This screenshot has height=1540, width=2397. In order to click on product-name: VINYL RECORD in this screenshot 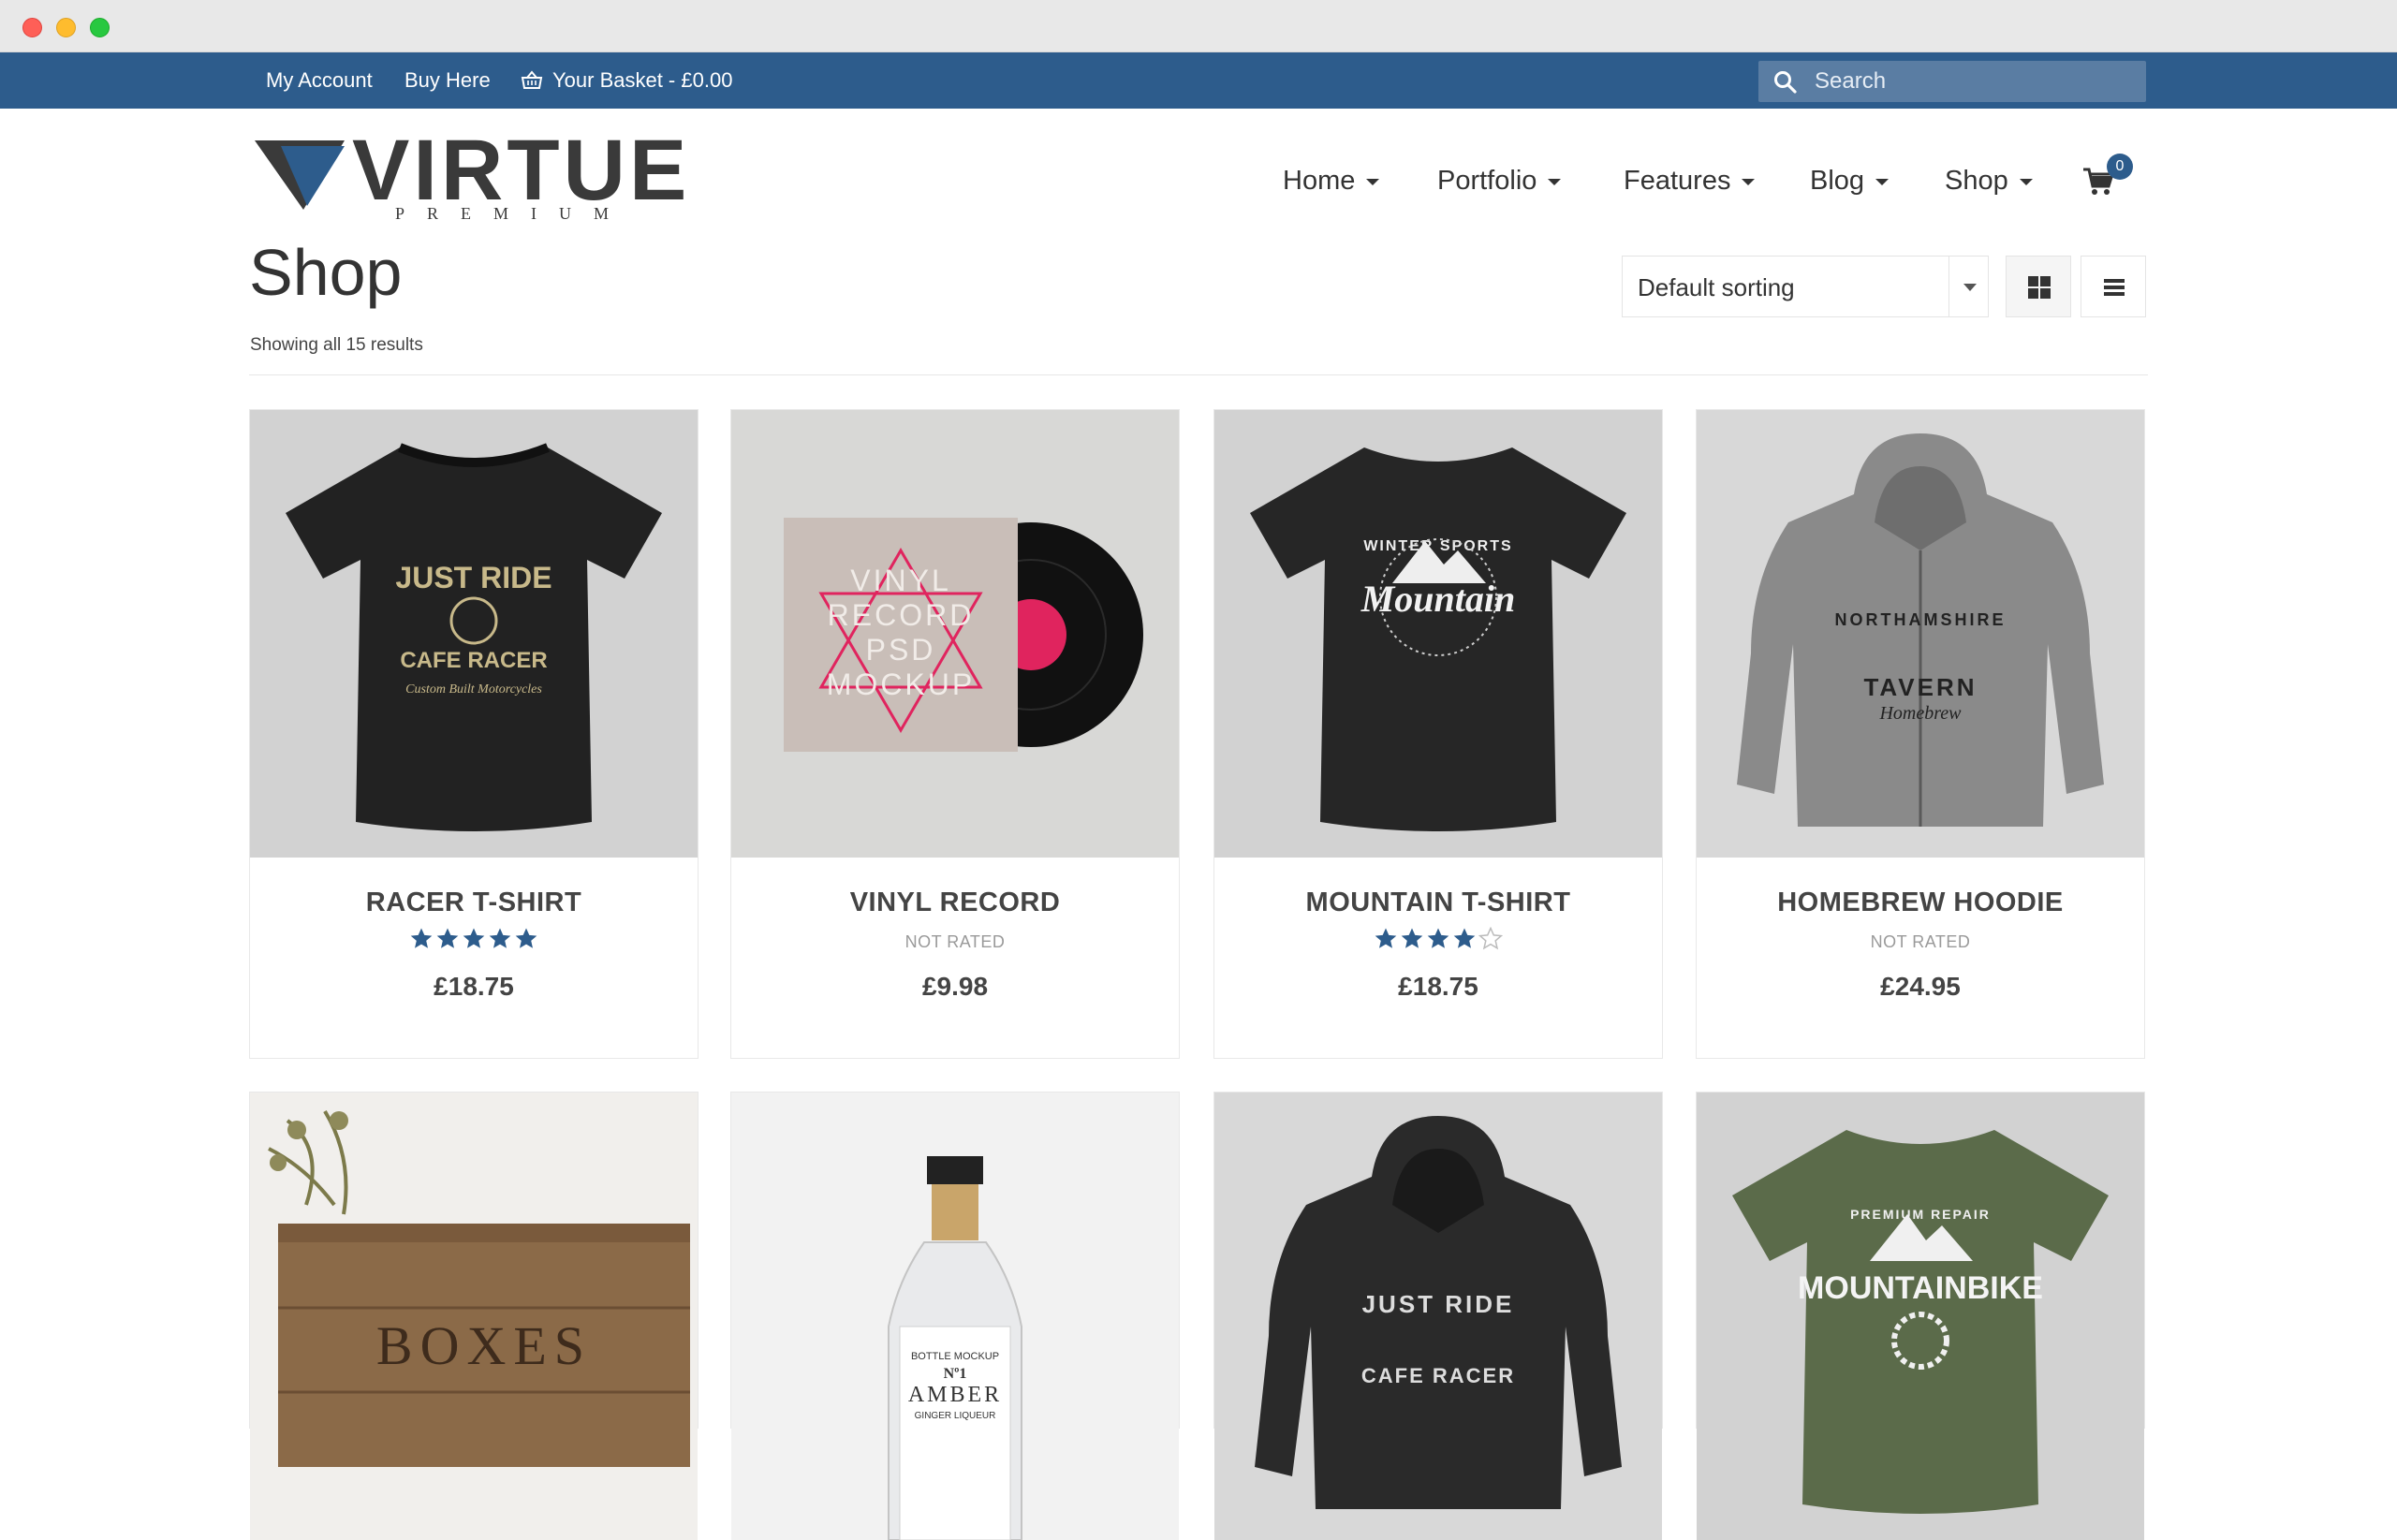, I will do `click(955, 902)`.